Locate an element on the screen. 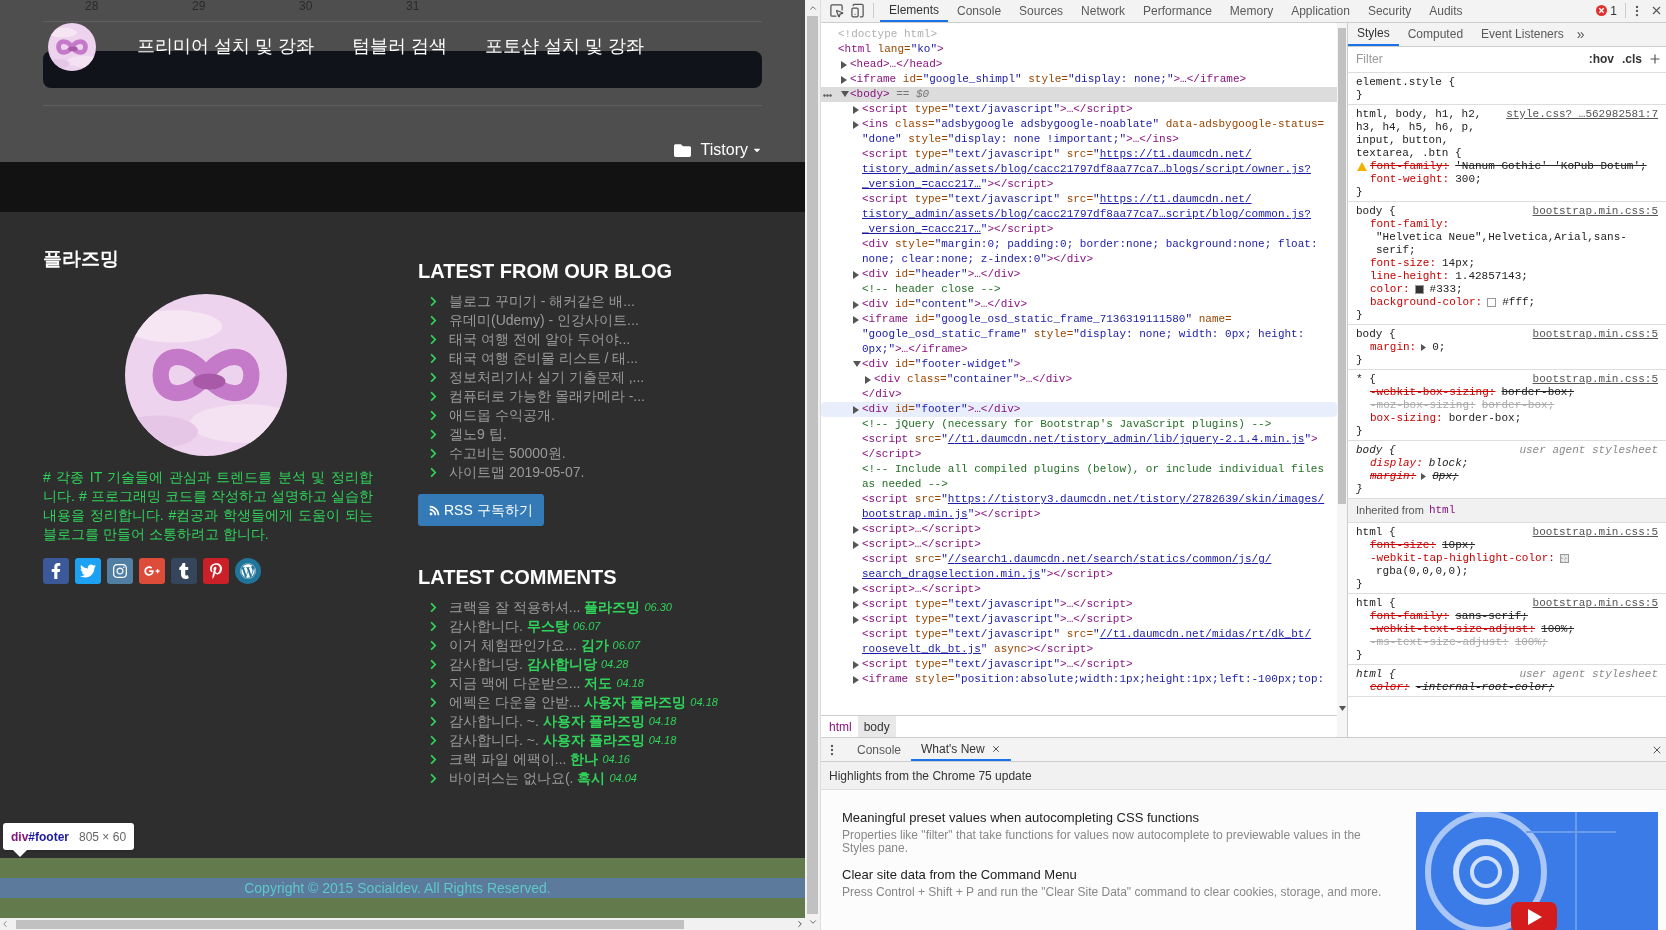  post-link: 수고비는 50000원. is located at coordinates (507, 453).